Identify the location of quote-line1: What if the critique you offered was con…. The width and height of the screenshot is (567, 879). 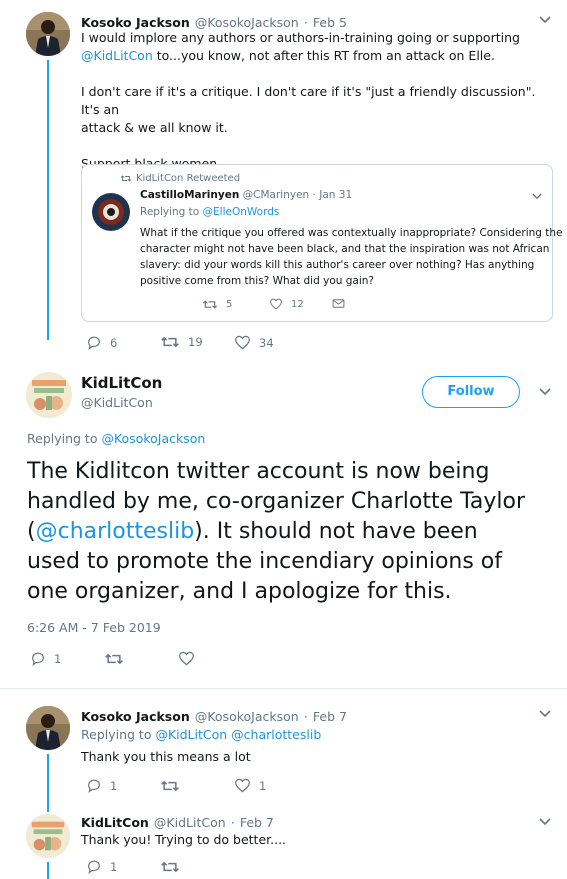
(351, 233).